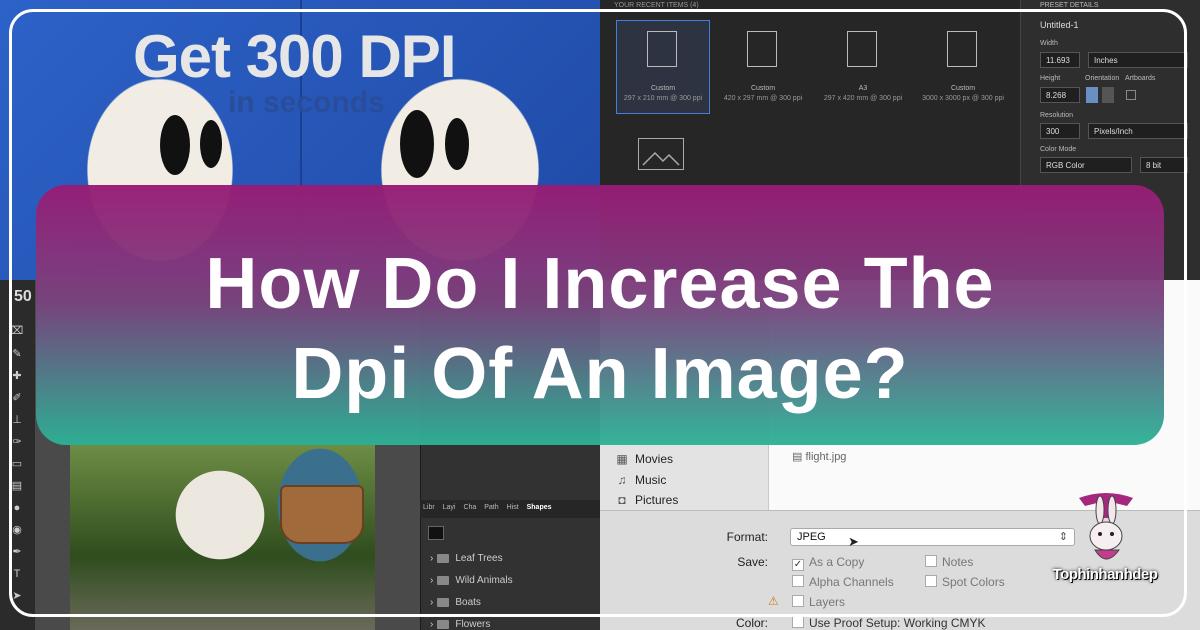 The height and width of the screenshot is (630, 1200). What do you see at coordinates (1105, 574) in the screenshot?
I see `logo-text: Tophinhanhdep` at bounding box center [1105, 574].